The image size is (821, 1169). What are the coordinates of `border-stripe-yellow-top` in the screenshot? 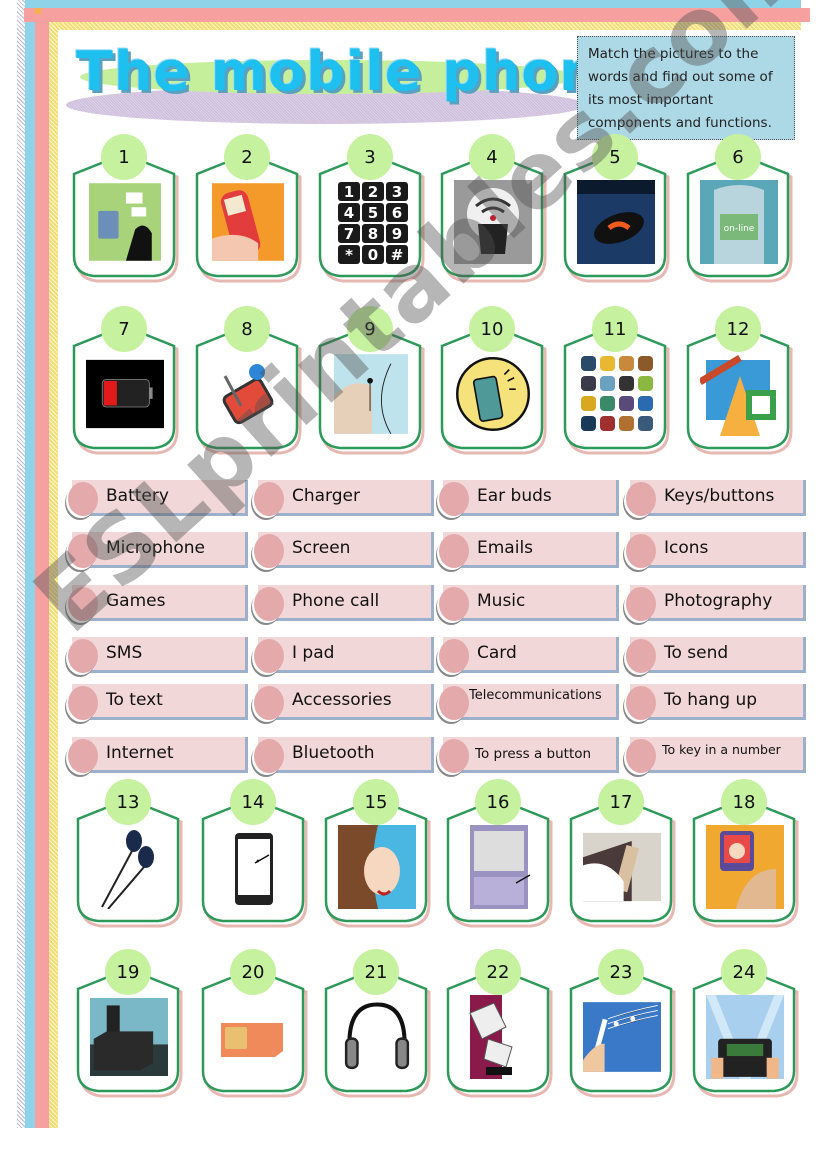 It's located at (425, 26).